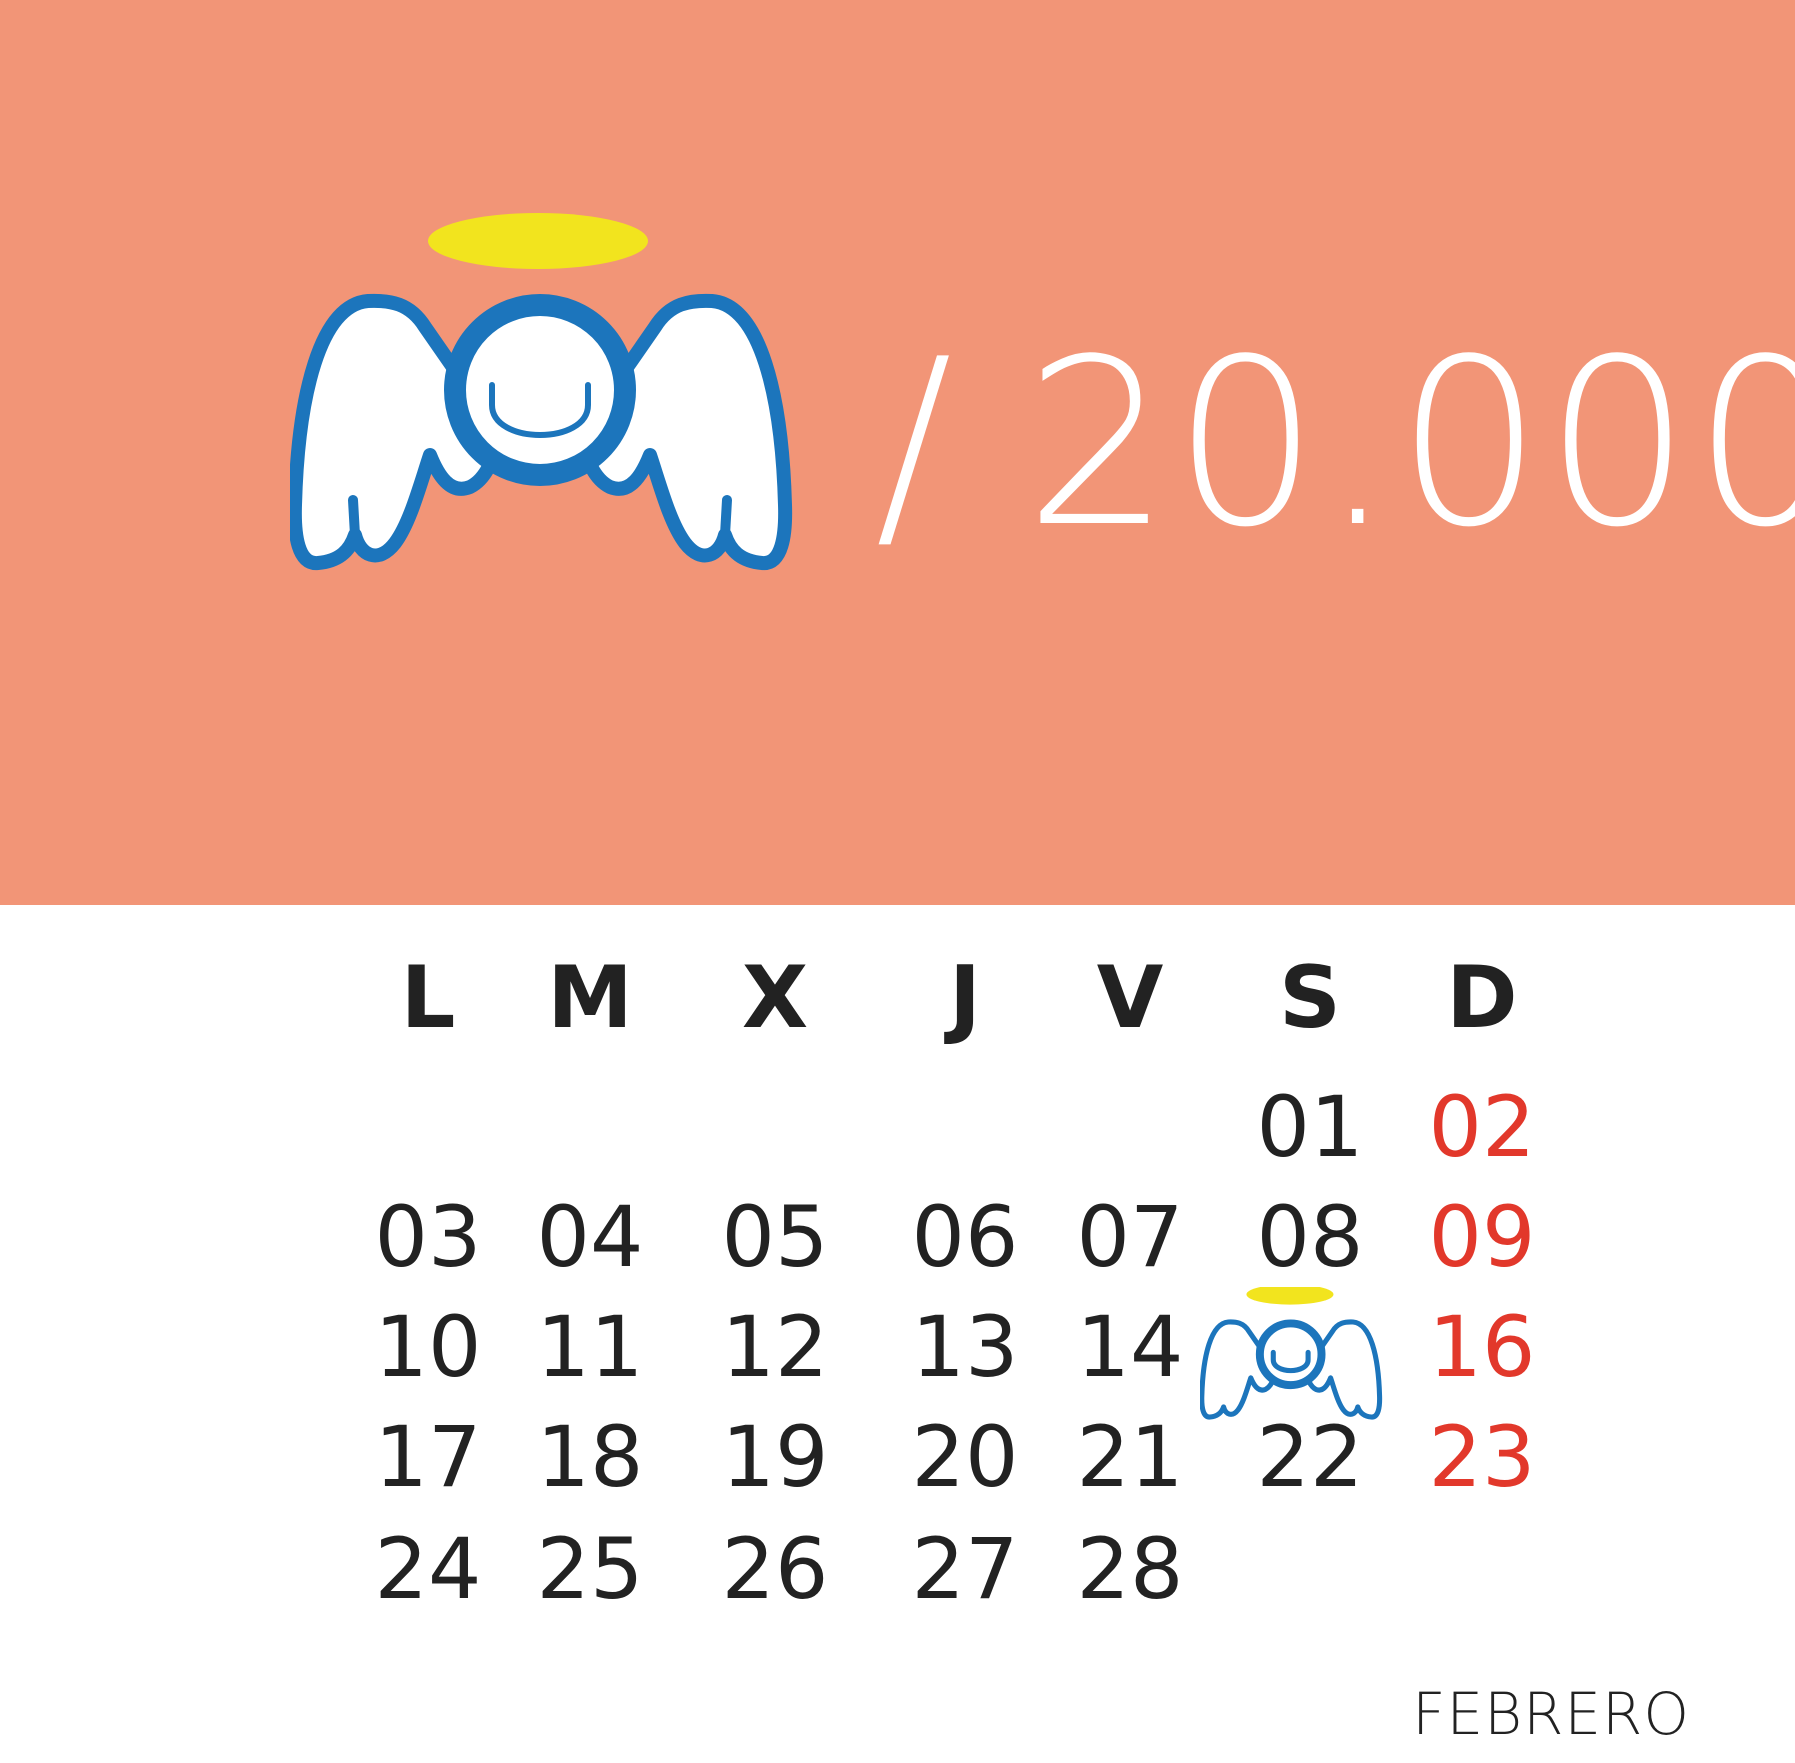  Describe the element at coordinates (775, 1569) in the screenshot. I see `calendar-date: 26` at that location.